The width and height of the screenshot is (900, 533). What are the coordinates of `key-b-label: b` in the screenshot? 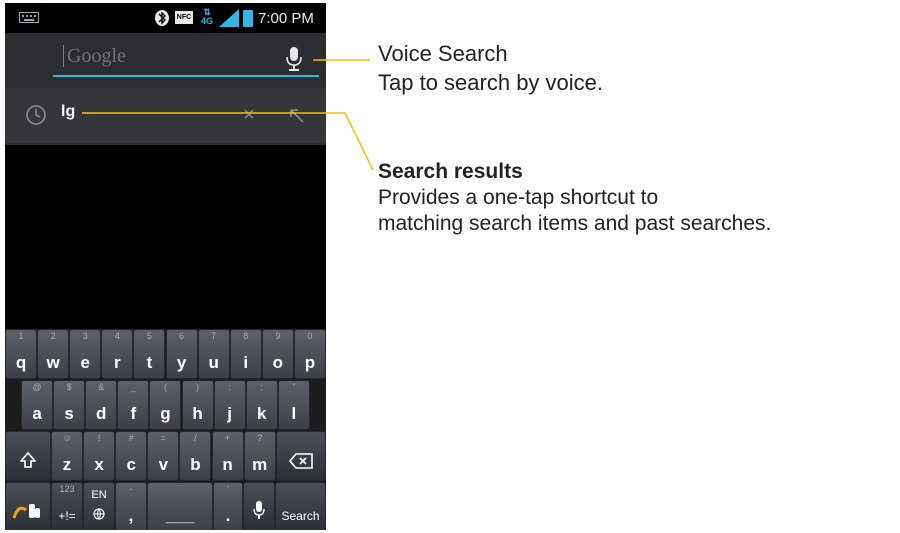 It's located at (195, 464).